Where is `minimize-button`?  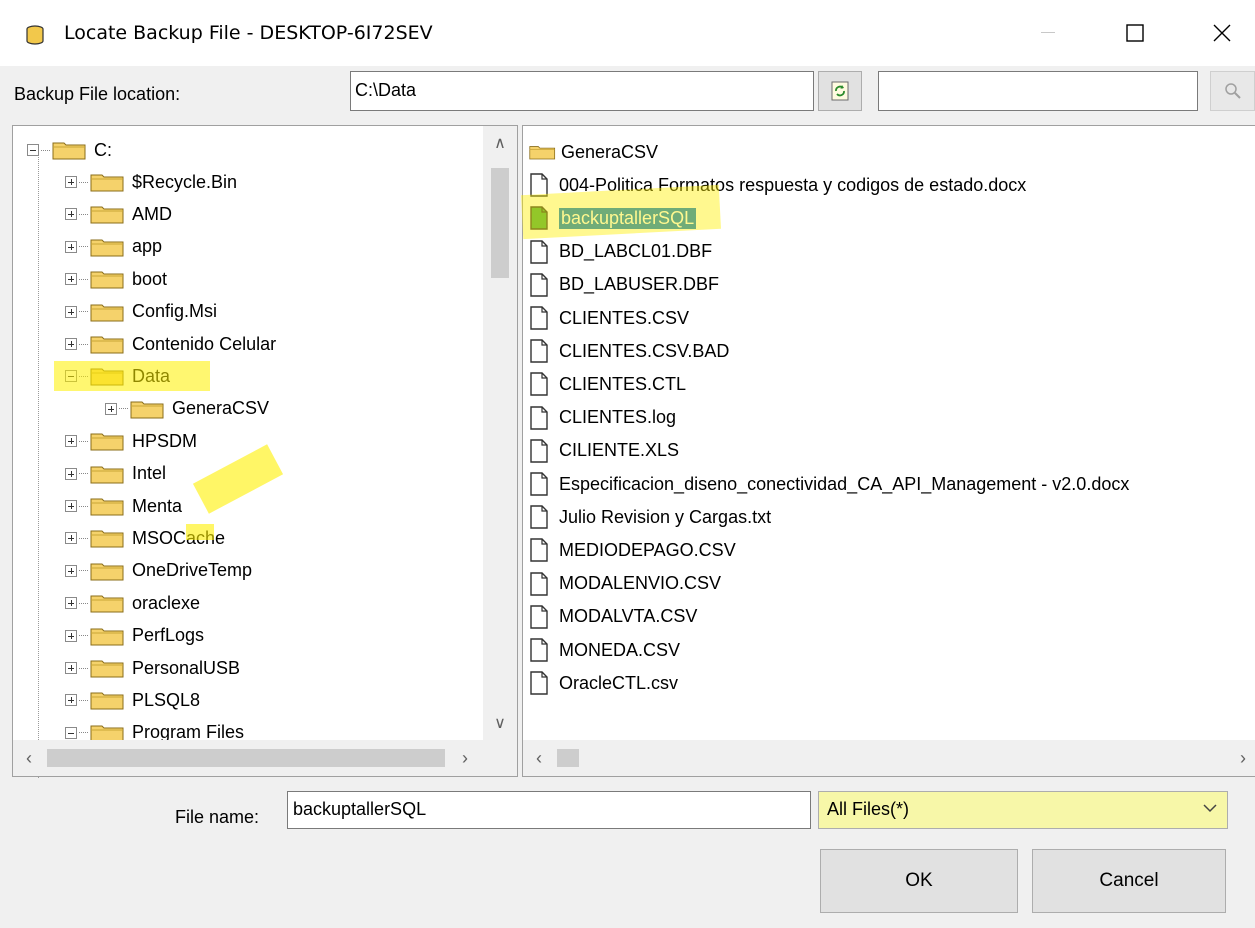 minimize-button is located at coordinates (1048, 33).